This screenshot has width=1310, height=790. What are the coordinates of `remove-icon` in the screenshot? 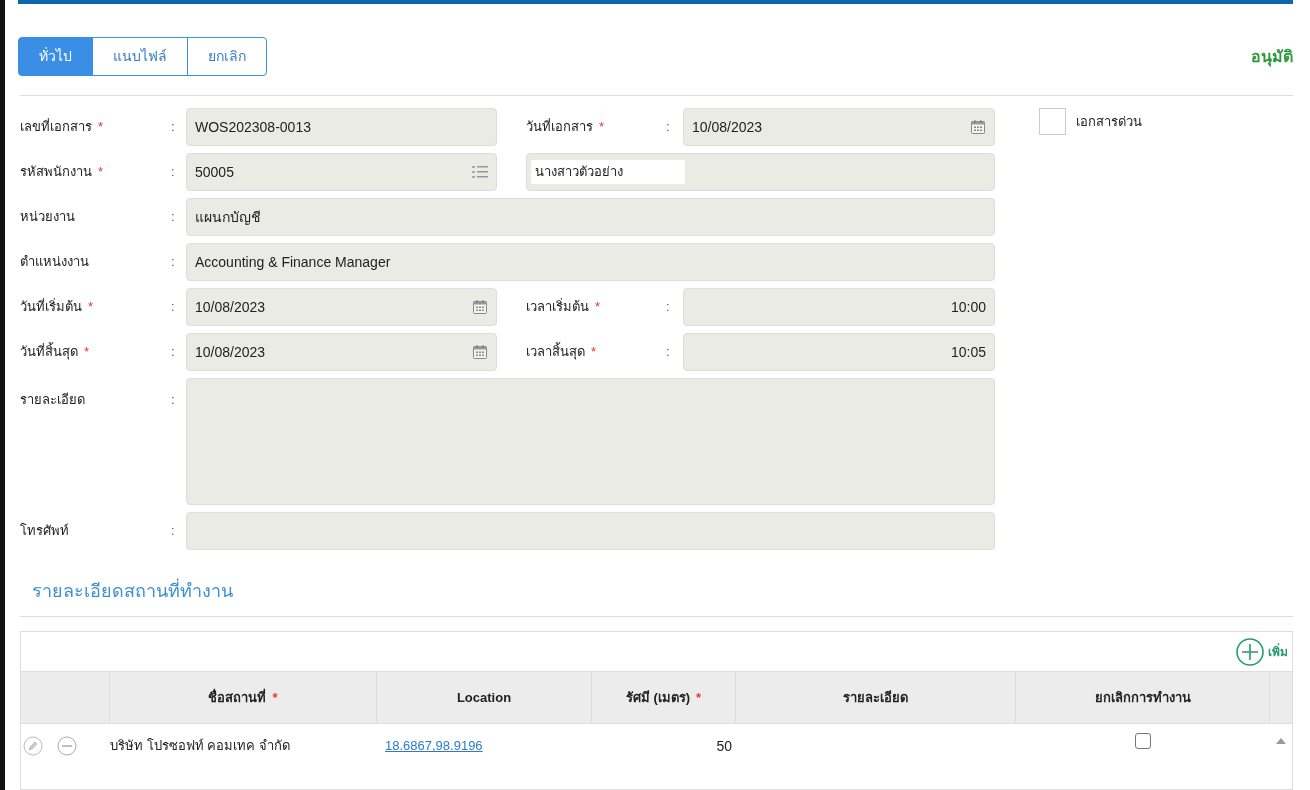 It's located at (67, 746).